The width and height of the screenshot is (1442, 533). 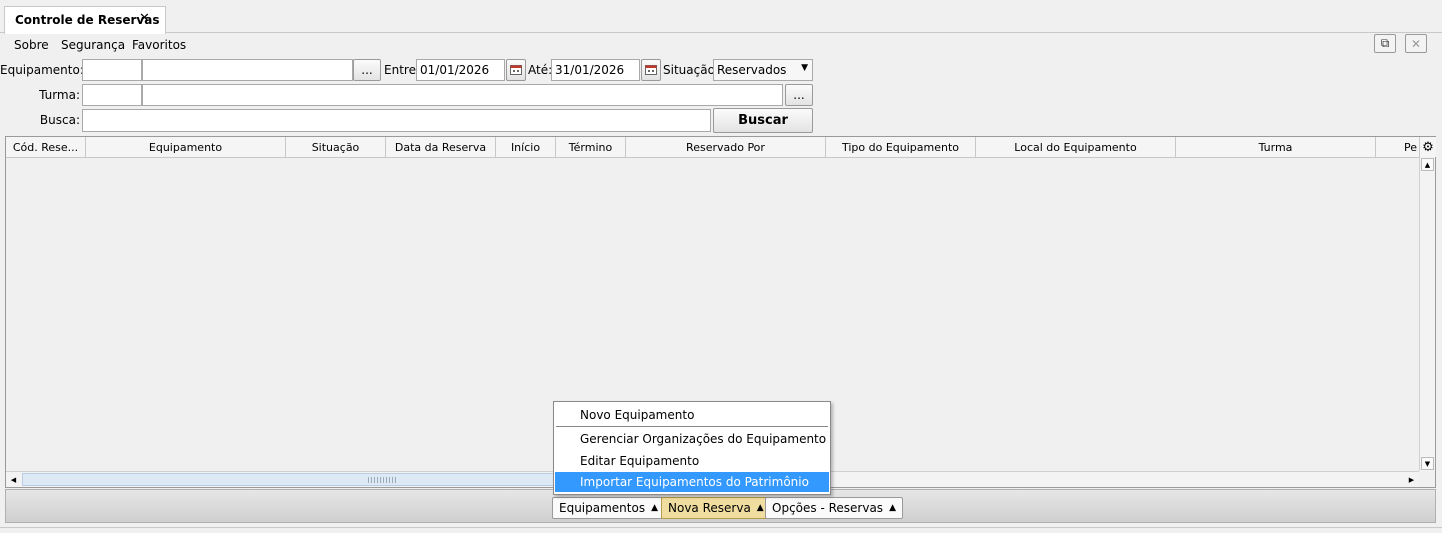 I want to click on menu-favoritos: Favoritos, so click(x=159, y=45).